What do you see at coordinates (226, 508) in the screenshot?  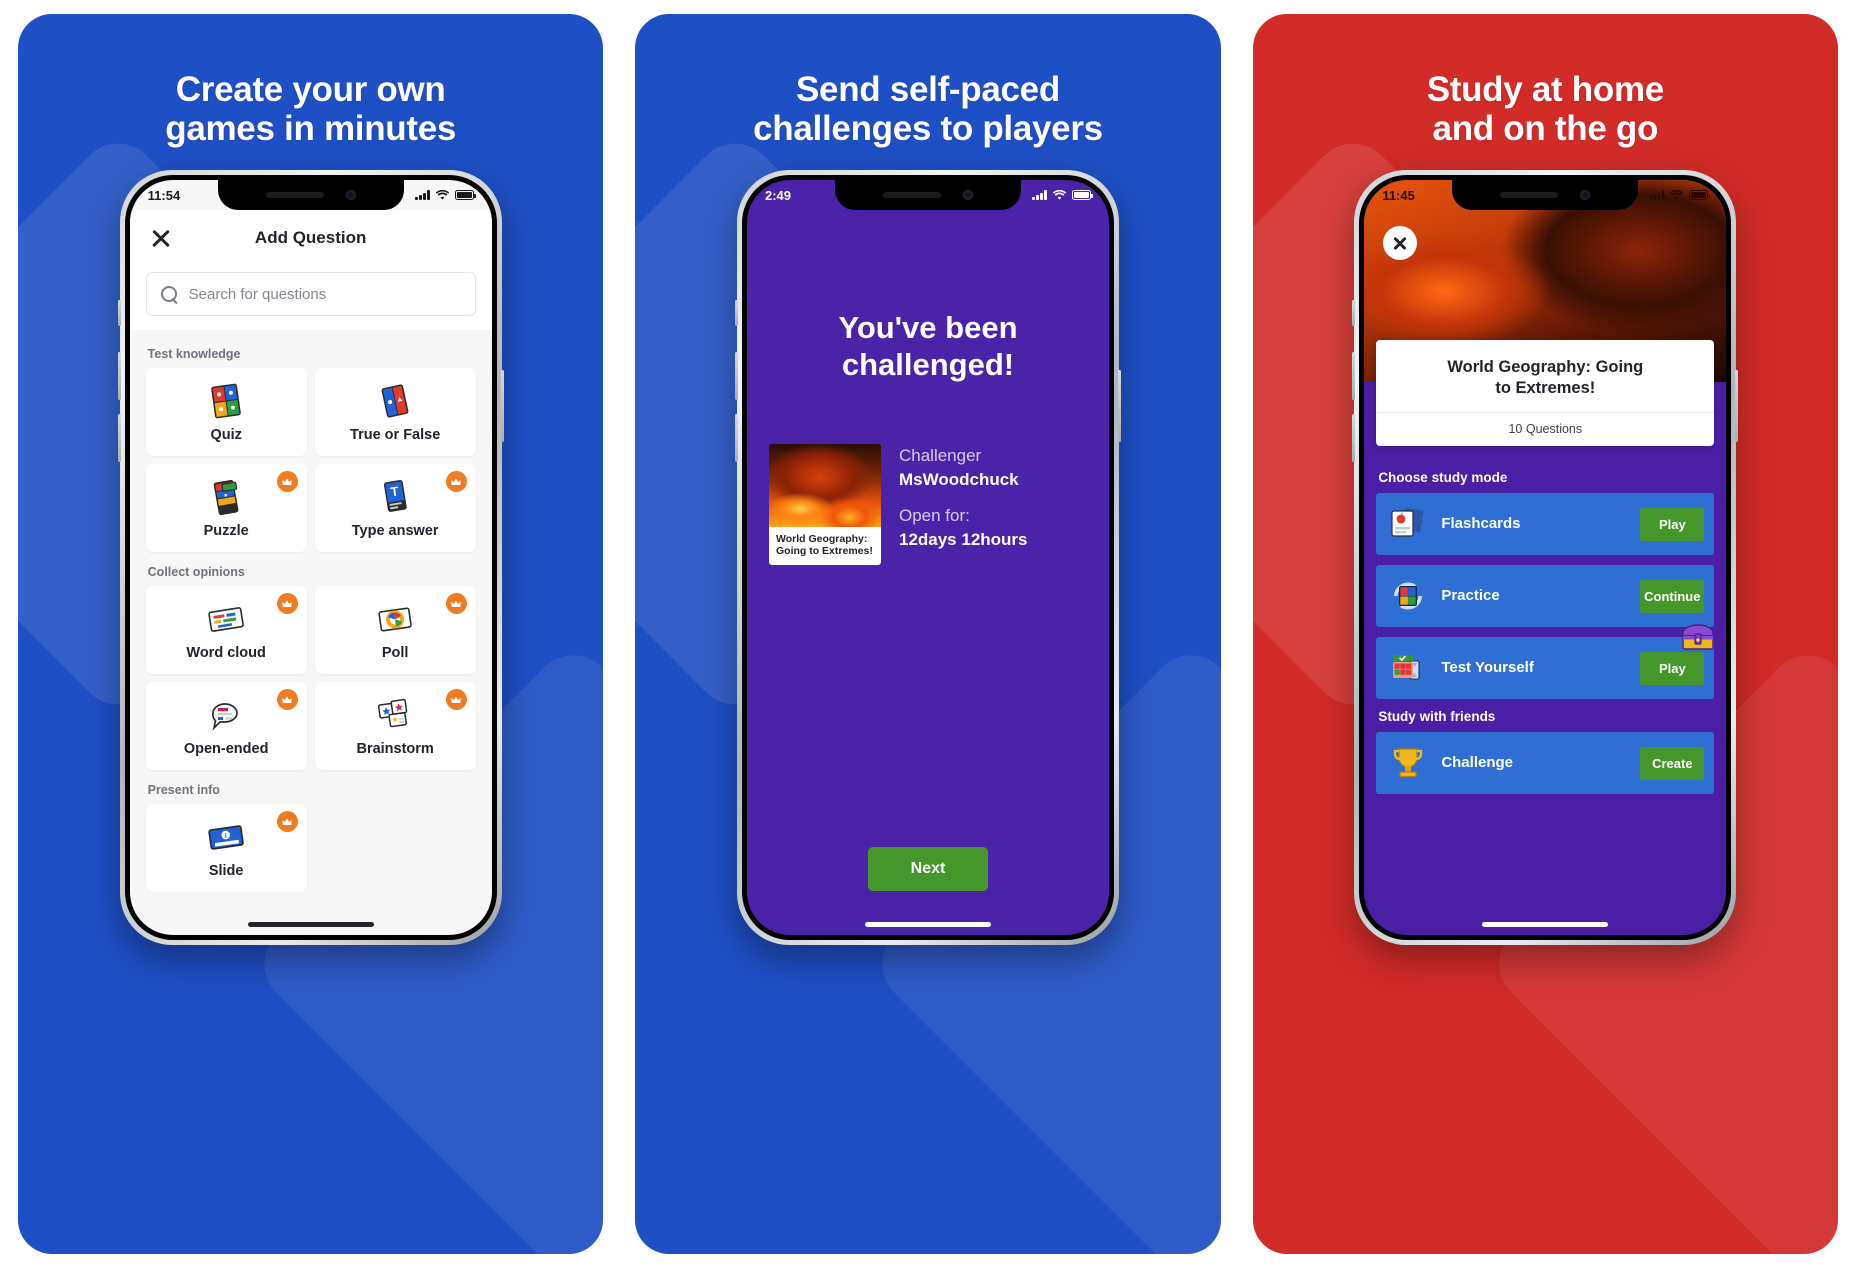 I see `tile-puzzle: Puzzle` at bounding box center [226, 508].